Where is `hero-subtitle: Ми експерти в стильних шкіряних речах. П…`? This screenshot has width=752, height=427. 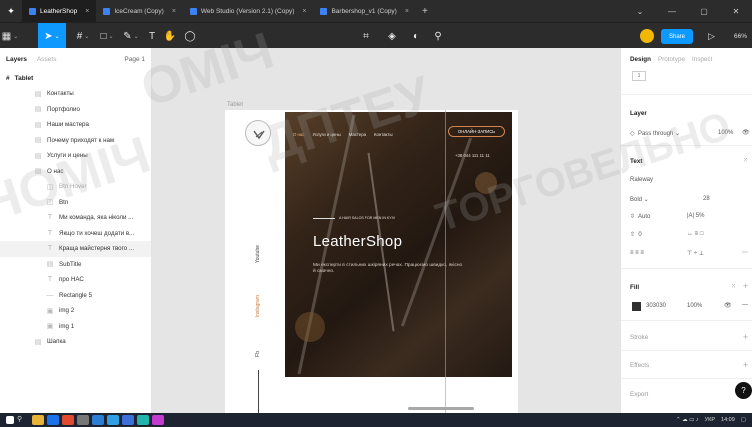 hero-subtitle: Ми експерти в стильних шкіряних речах. П… is located at coordinates (388, 269).